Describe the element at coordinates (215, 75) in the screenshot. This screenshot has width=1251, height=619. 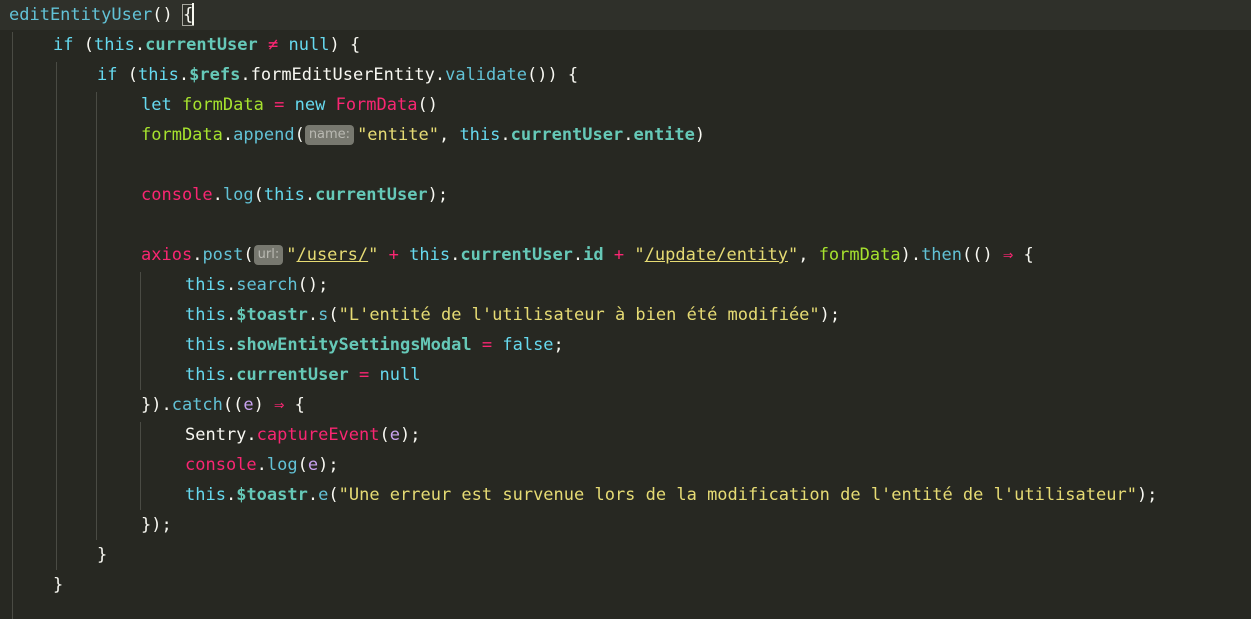
I see `property-refs: $refs` at that location.